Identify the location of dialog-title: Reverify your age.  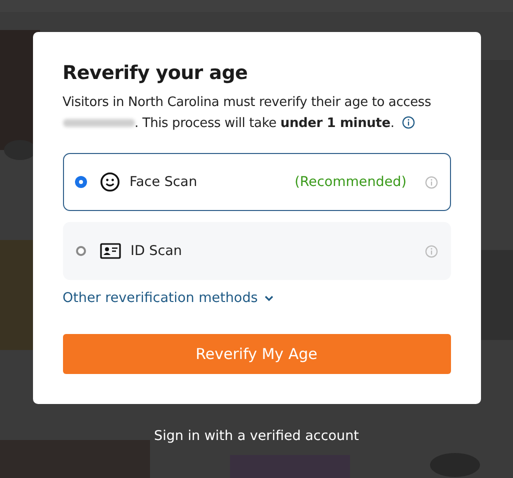
(155, 73).